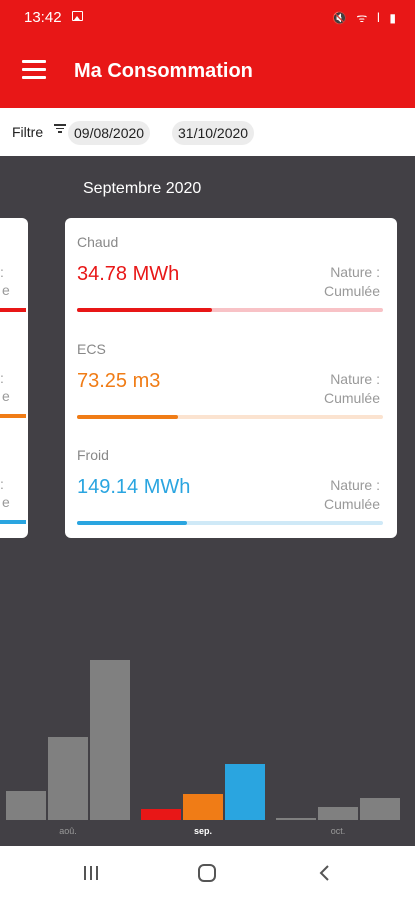  What do you see at coordinates (60, 129) in the screenshot?
I see `filter-icon` at bounding box center [60, 129].